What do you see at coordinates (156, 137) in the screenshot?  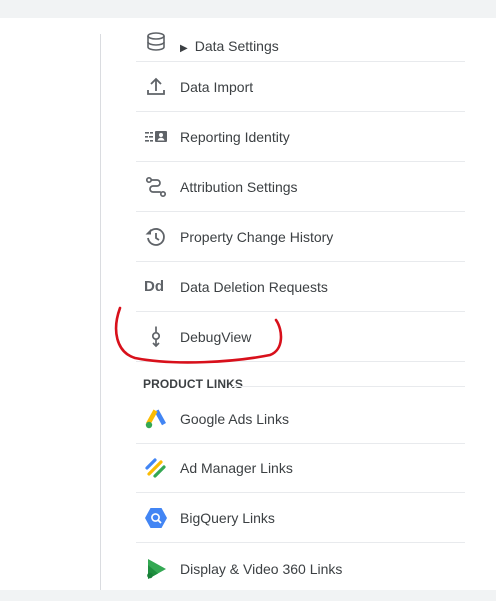 I see `identity-icon` at bounding box center [156, 137].